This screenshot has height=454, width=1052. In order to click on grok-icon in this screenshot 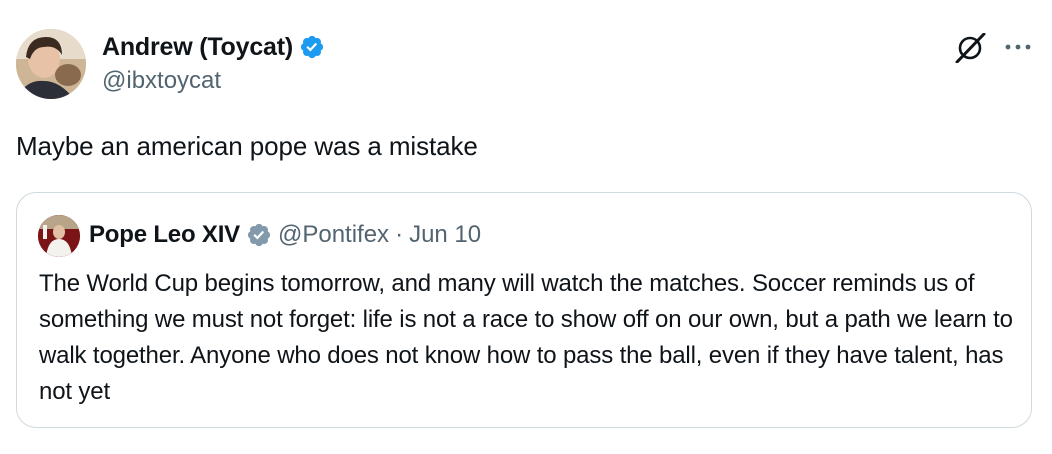, I will do `click(970, 48)`.